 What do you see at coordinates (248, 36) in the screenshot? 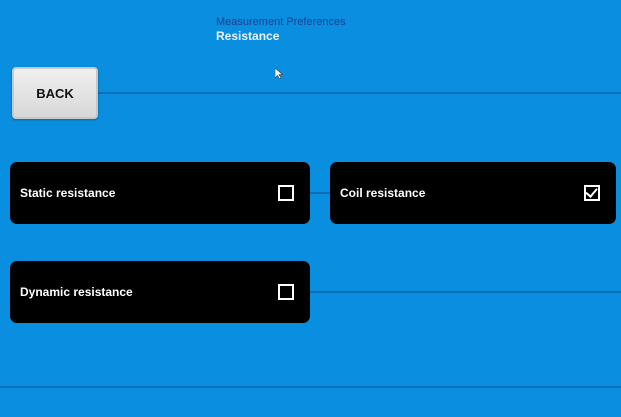
I see `page-subtitle: Resistance` at bounding box center [248, 36].